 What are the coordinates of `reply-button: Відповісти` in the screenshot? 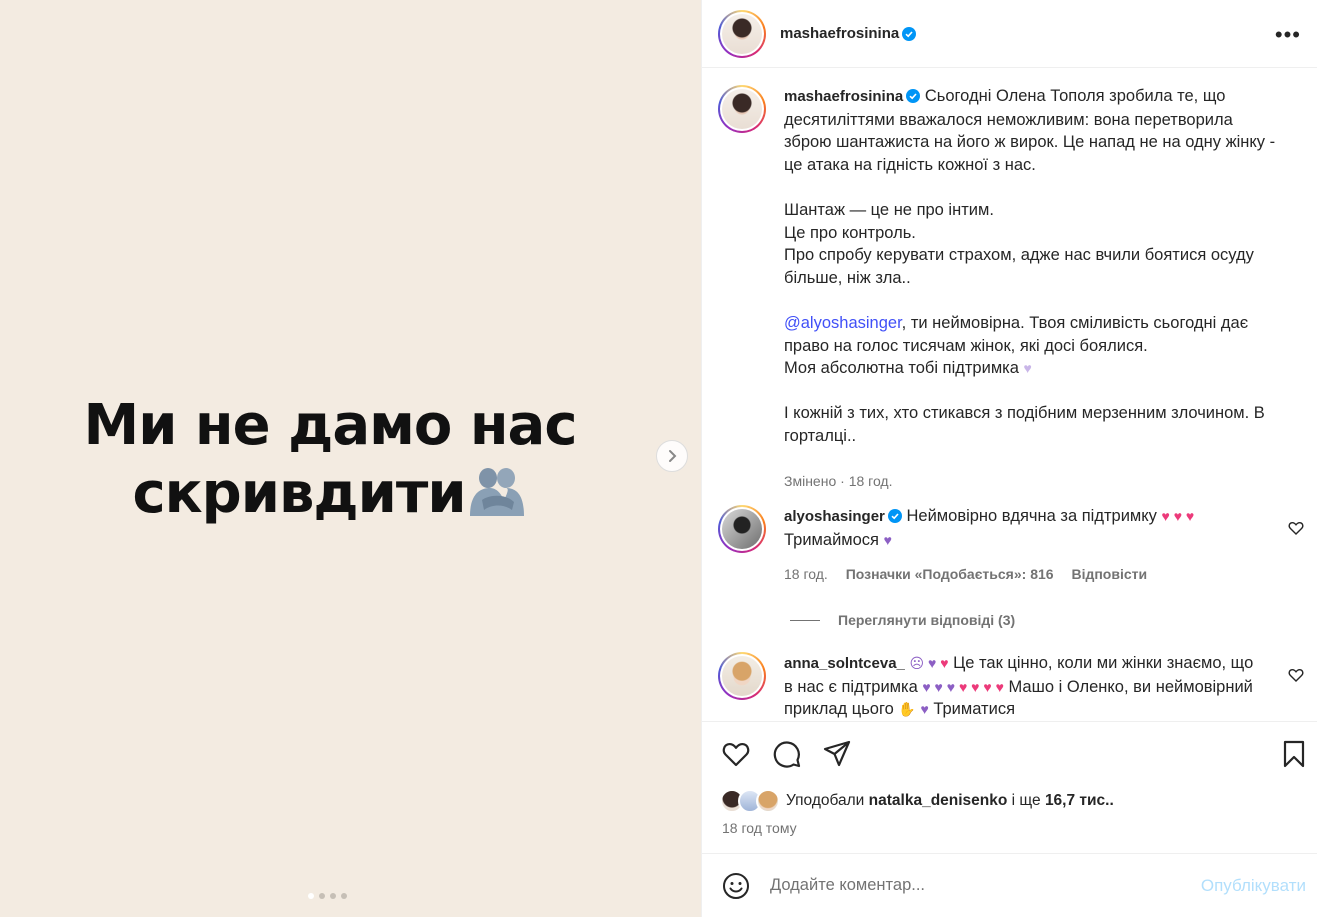 It's located at (1109, 574).